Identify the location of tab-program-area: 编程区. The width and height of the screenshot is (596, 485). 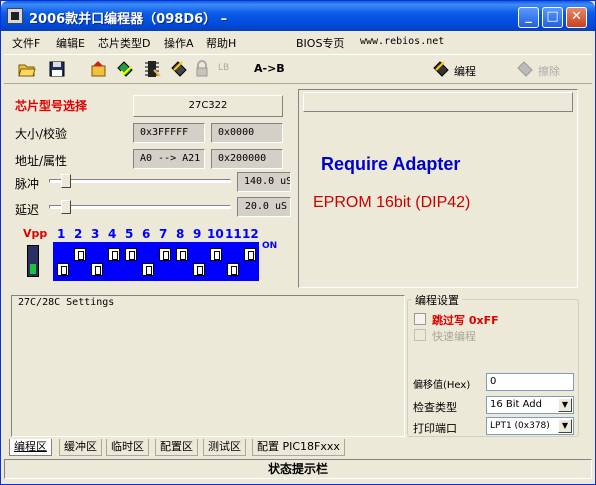
(30, 447).